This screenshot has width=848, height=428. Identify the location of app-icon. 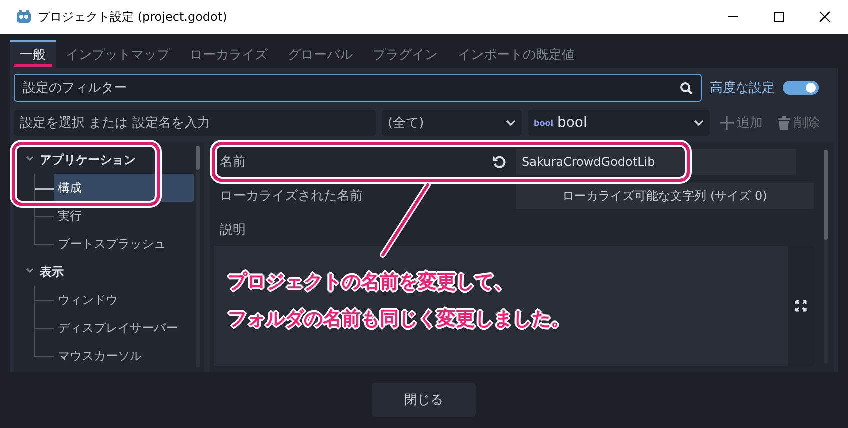
(24, 17).